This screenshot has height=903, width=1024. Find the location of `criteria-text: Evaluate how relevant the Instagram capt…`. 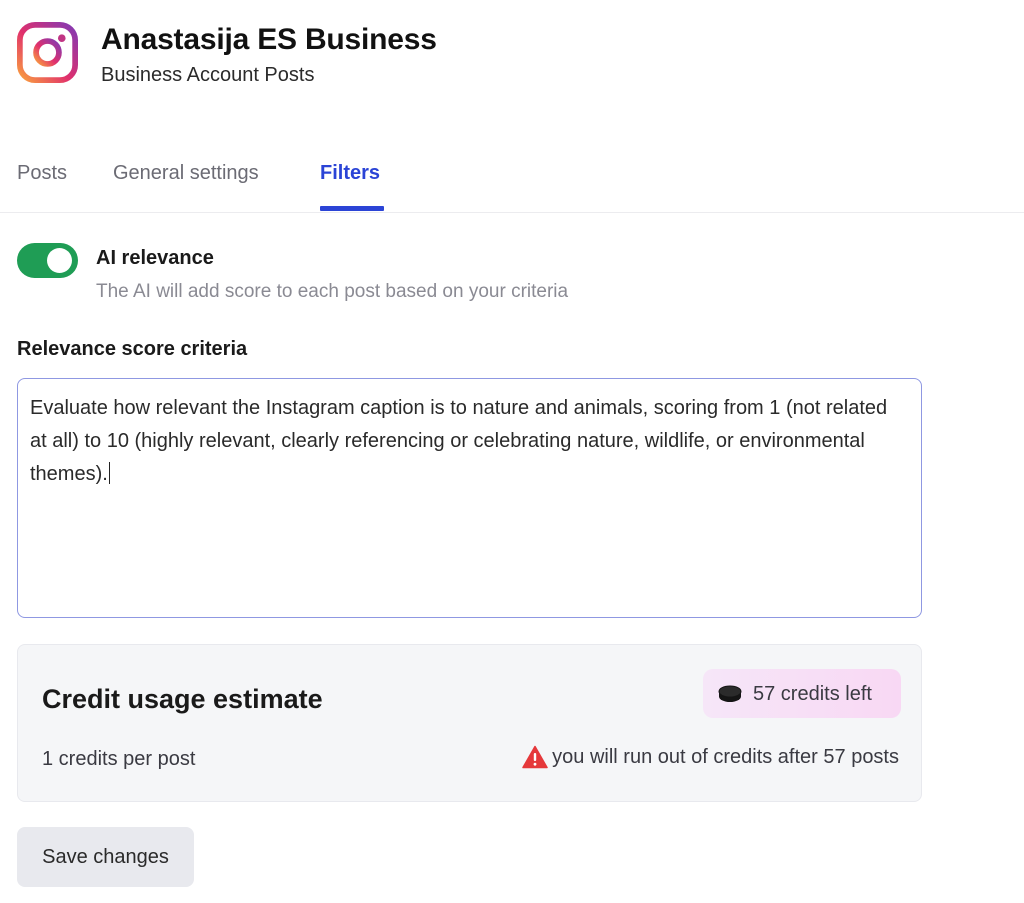

criteria-text: Evaluate how relevant the Instagram capt… is located at coordinates (459, 441).